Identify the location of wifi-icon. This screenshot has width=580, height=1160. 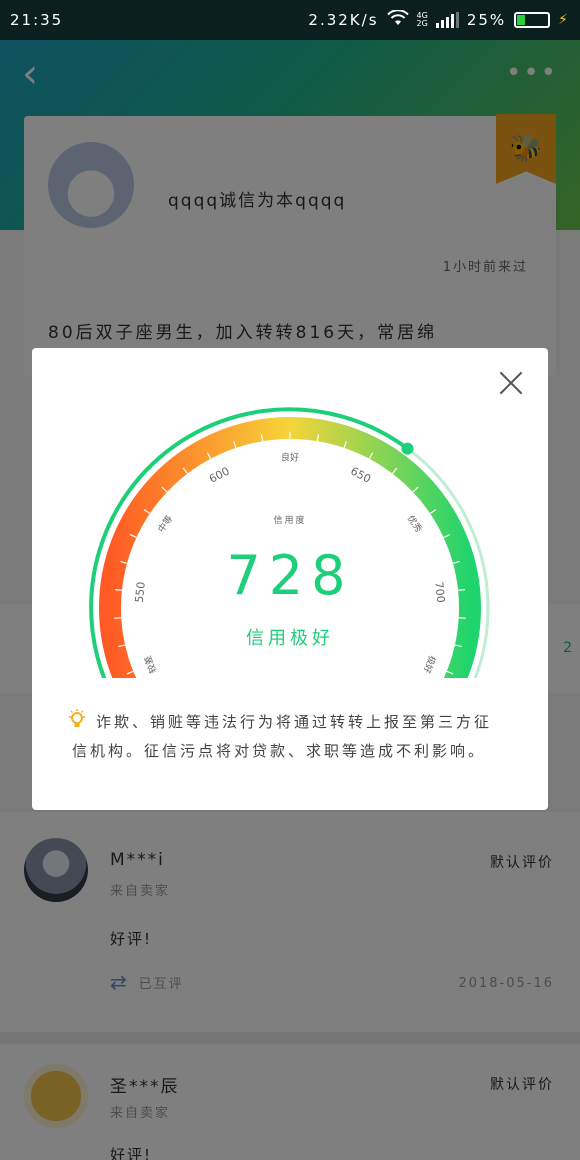
(397, 19).